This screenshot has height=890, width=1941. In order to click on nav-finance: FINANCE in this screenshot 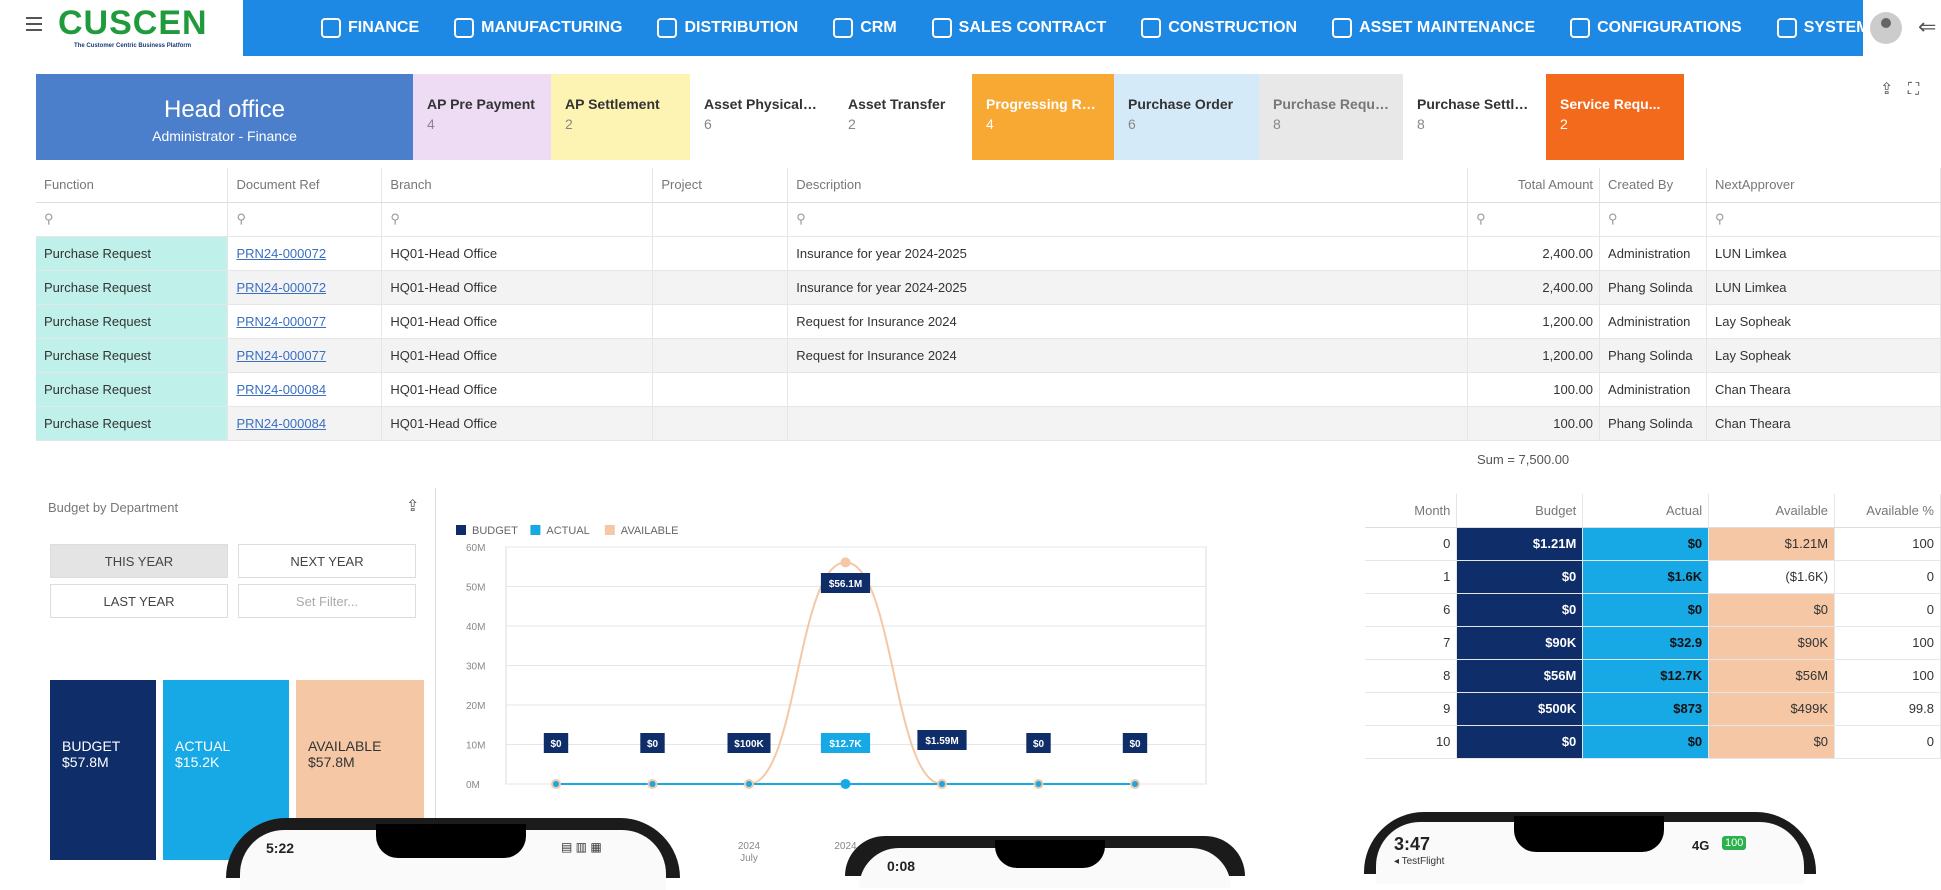, I will do `click(370, 28)`.